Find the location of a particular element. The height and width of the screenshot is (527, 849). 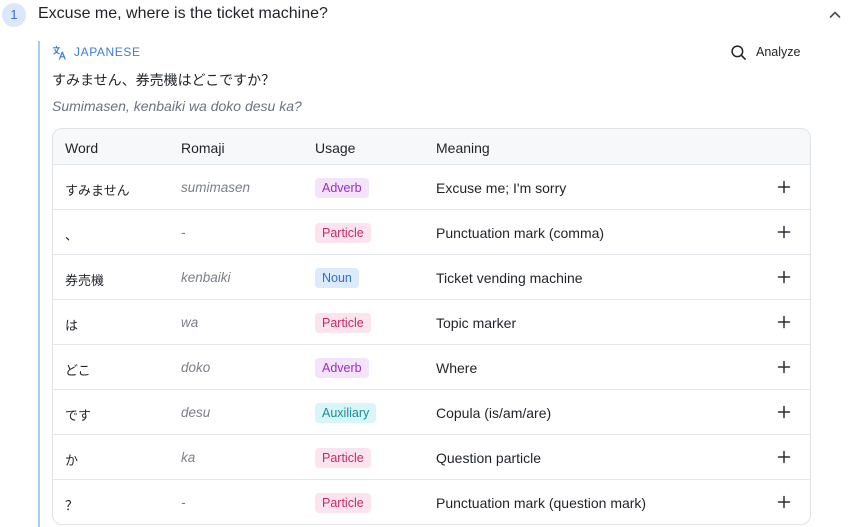

romaji-cell: doko is located at coordinates (196, 367).